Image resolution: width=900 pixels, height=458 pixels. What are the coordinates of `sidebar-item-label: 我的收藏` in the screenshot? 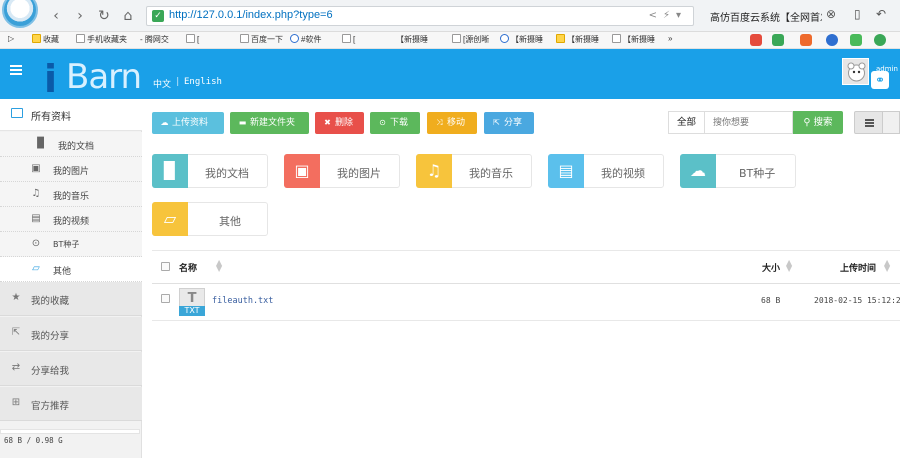 It's located at (50, 301).